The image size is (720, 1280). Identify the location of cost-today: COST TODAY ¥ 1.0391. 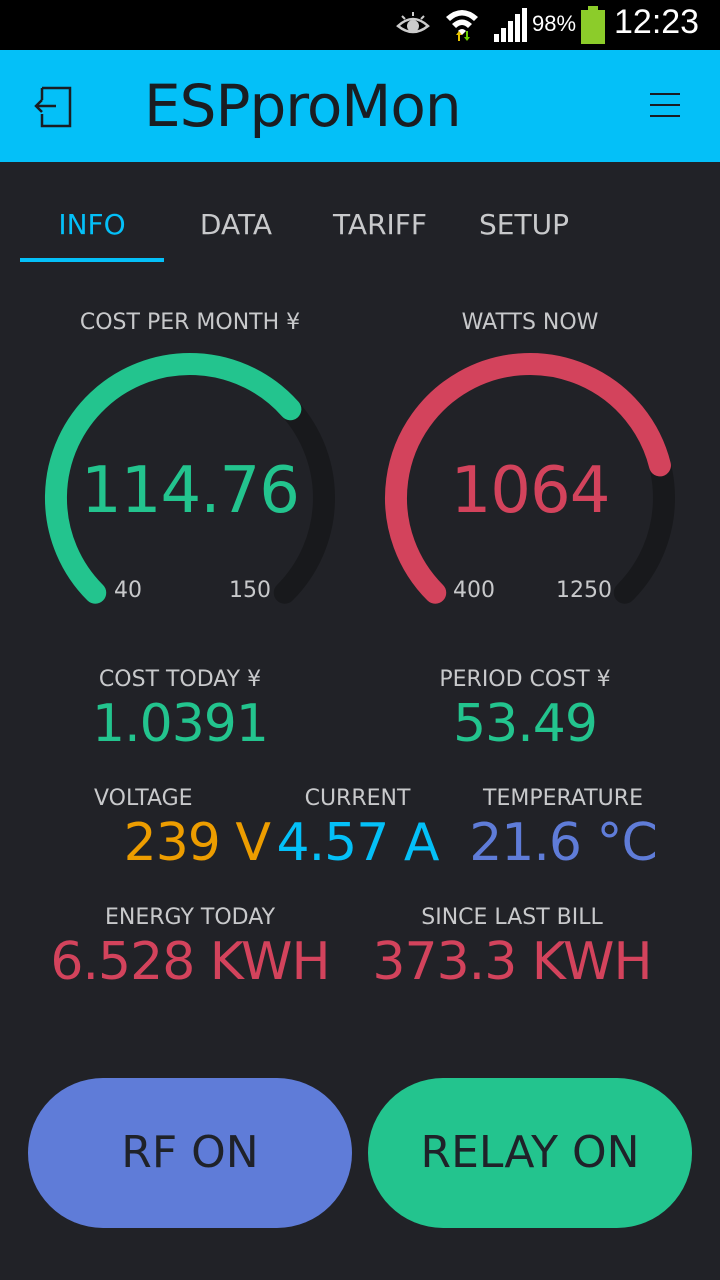
(180, 710).